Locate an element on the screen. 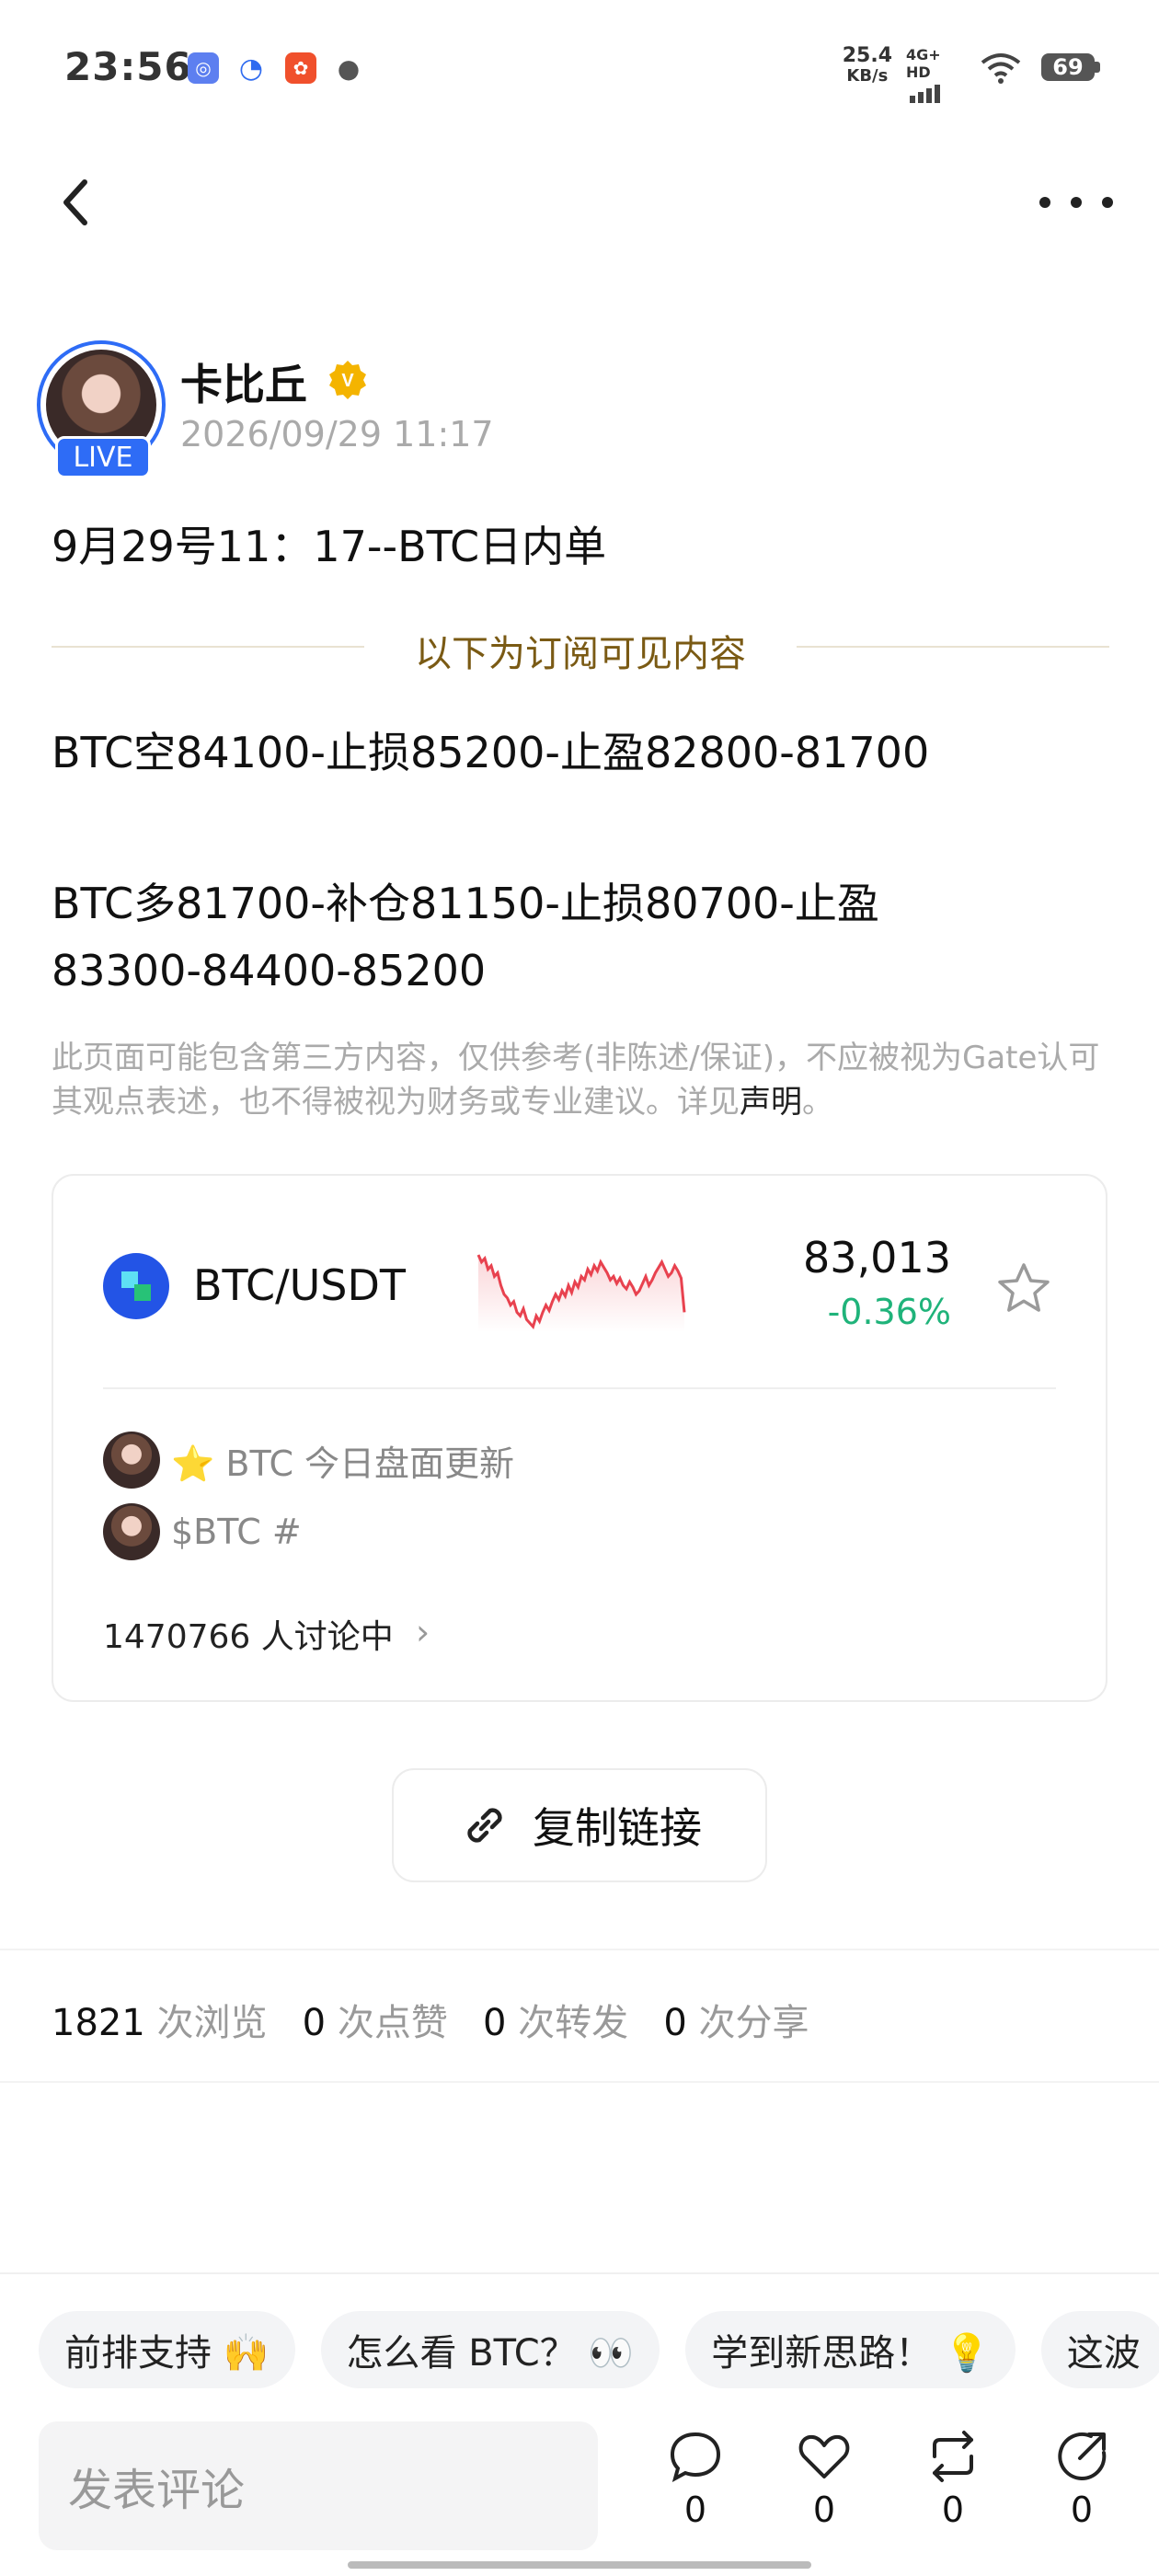  topic-row: ⭐ BTC 今日盘面更新 is located at coordinates (308, 1460).